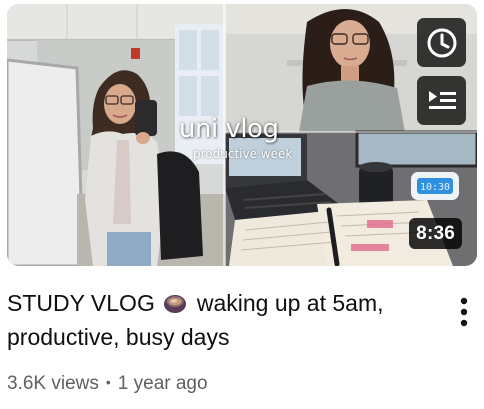 Image resolution: width=484 pixels, height=409 pixels. What do you see at coordinates (435, 187) in the screenshot?
I see `clock-readout: 10:30` at bounding box center [435, 187].